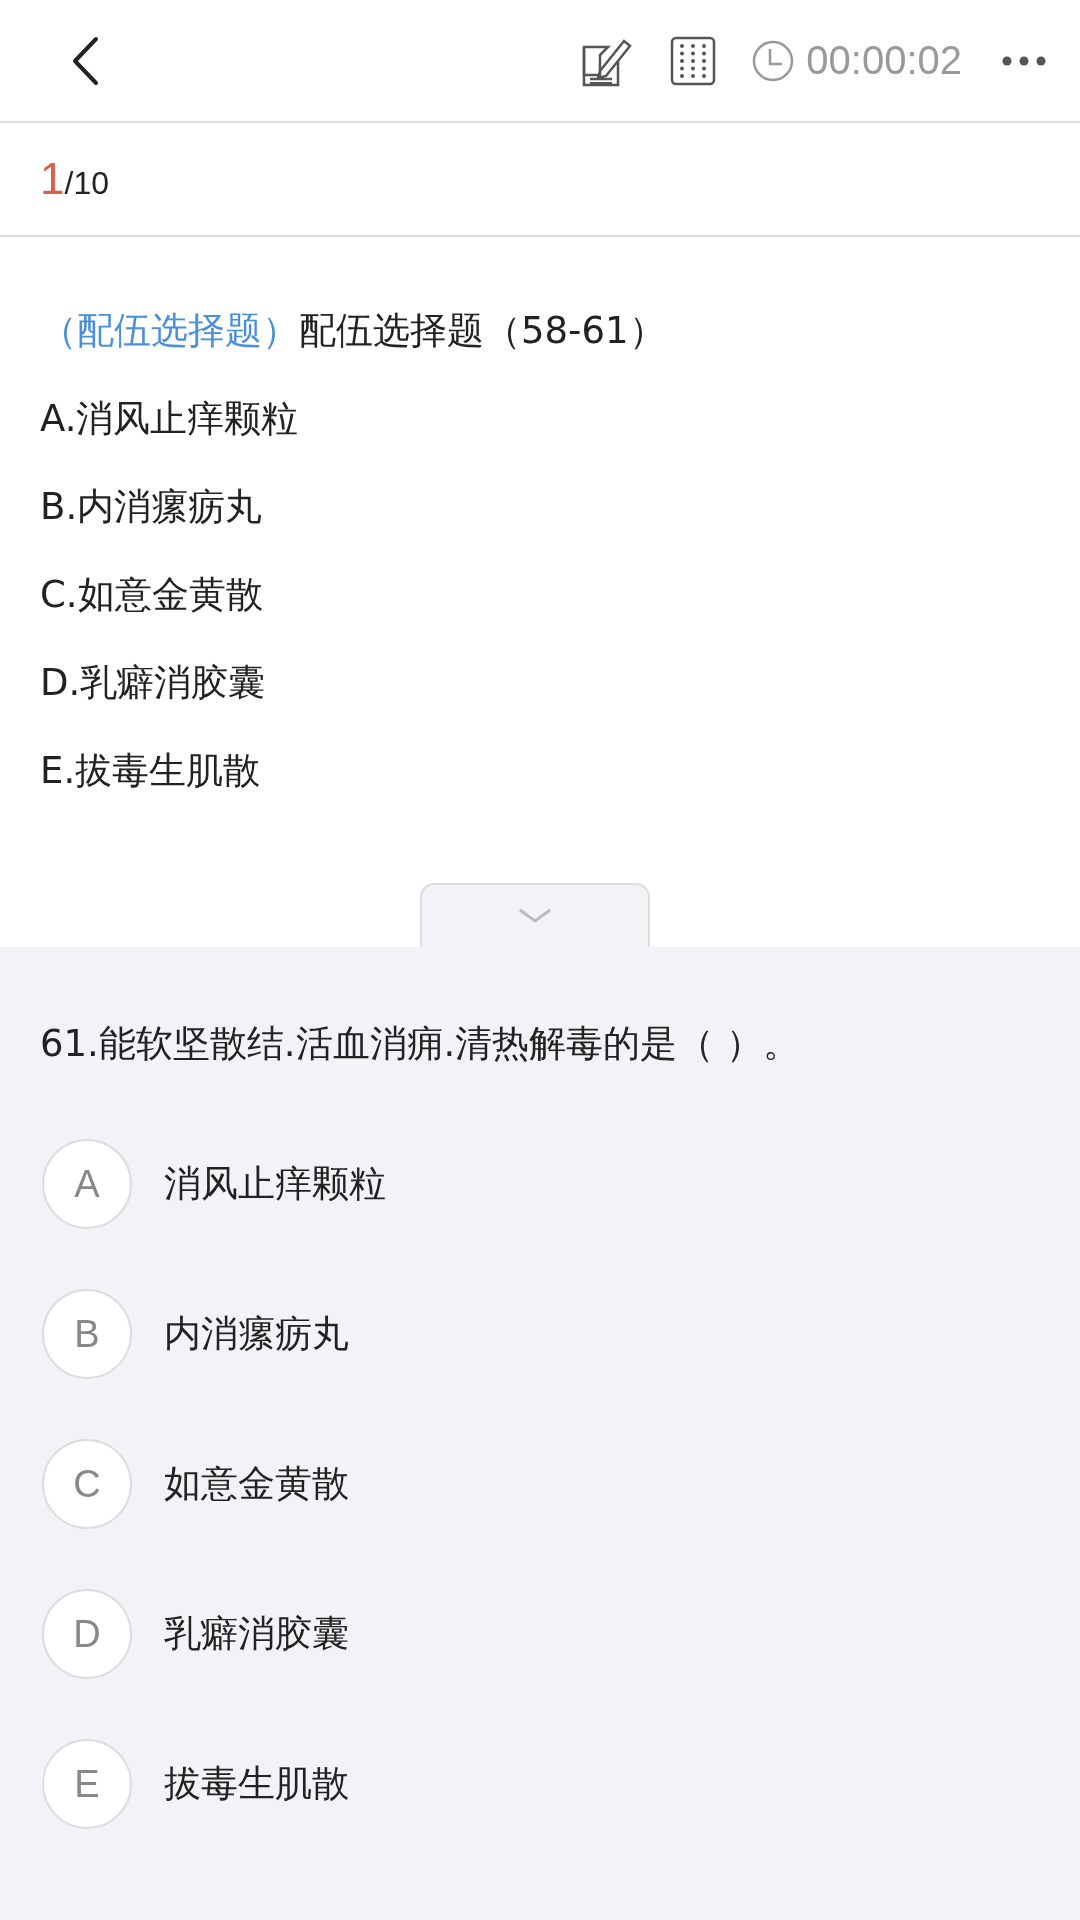 This screenshot has height=1920, width=1080. I want to click on material-option: A.消风止痒颗粒, so click(540, 419).